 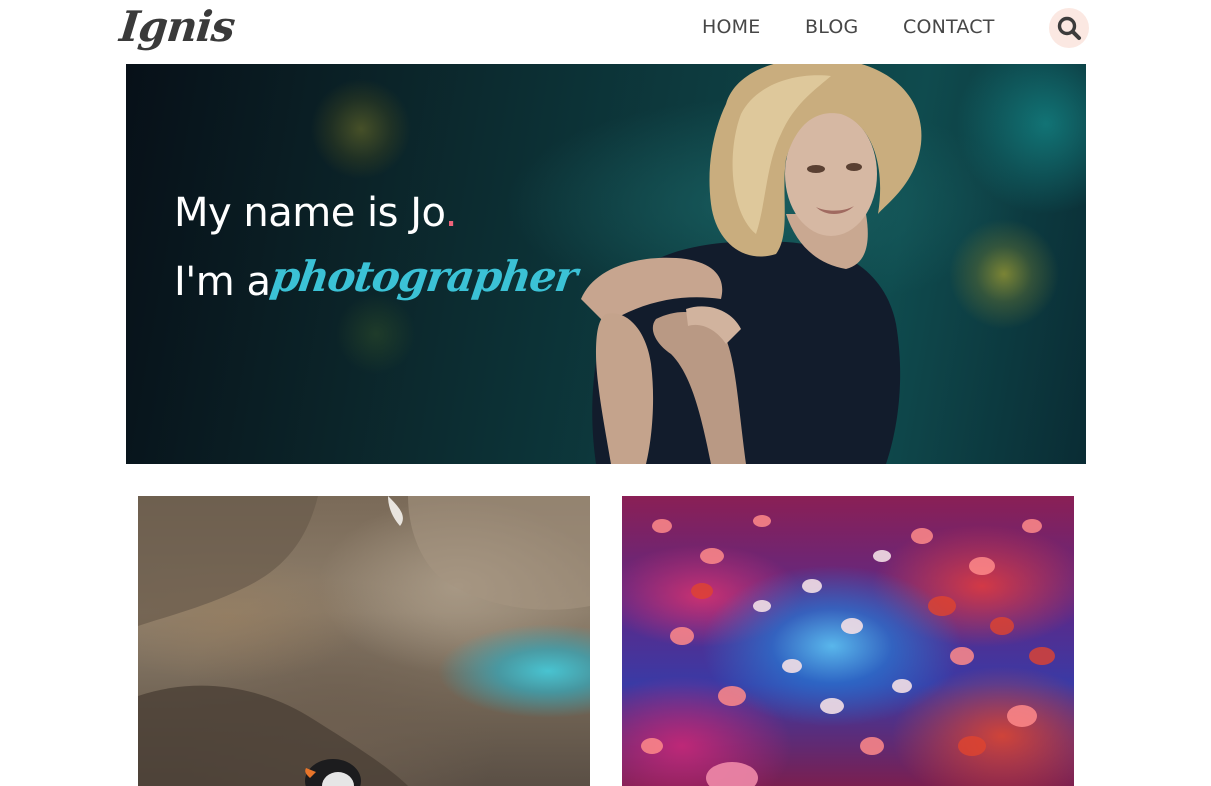 What do you see at coordinates (423, 276) in the screenshot?
I see `hero-heading-accent: photographer` at bounding box center [423, 276].